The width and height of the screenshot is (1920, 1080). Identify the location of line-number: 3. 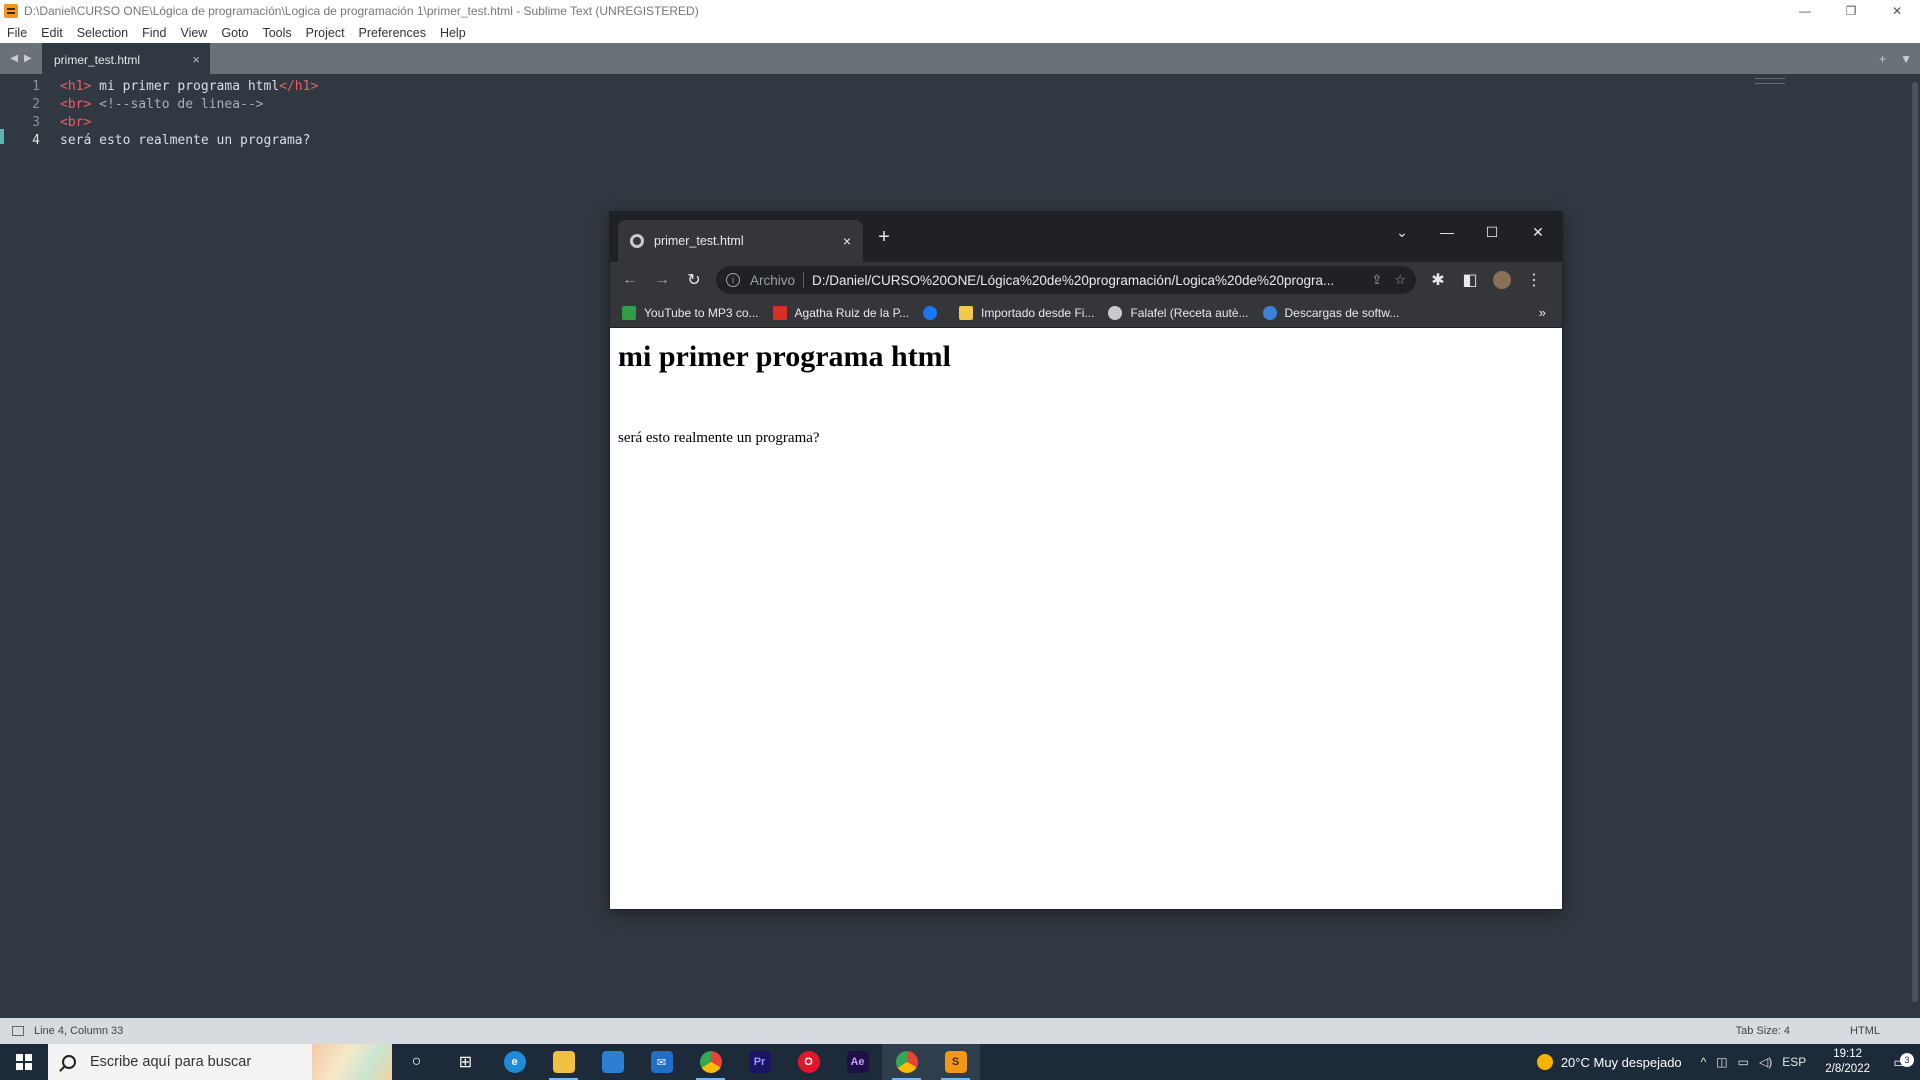
(36, 122).